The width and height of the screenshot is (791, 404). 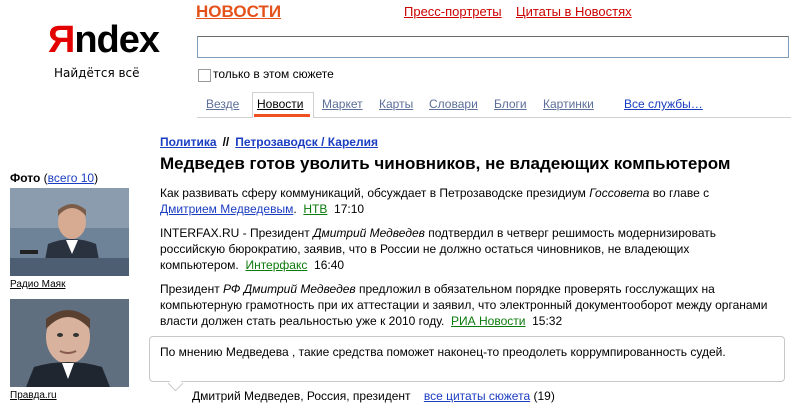 I want to click on logo-tagline: Найдётся всё, so click(x=97, y=73).